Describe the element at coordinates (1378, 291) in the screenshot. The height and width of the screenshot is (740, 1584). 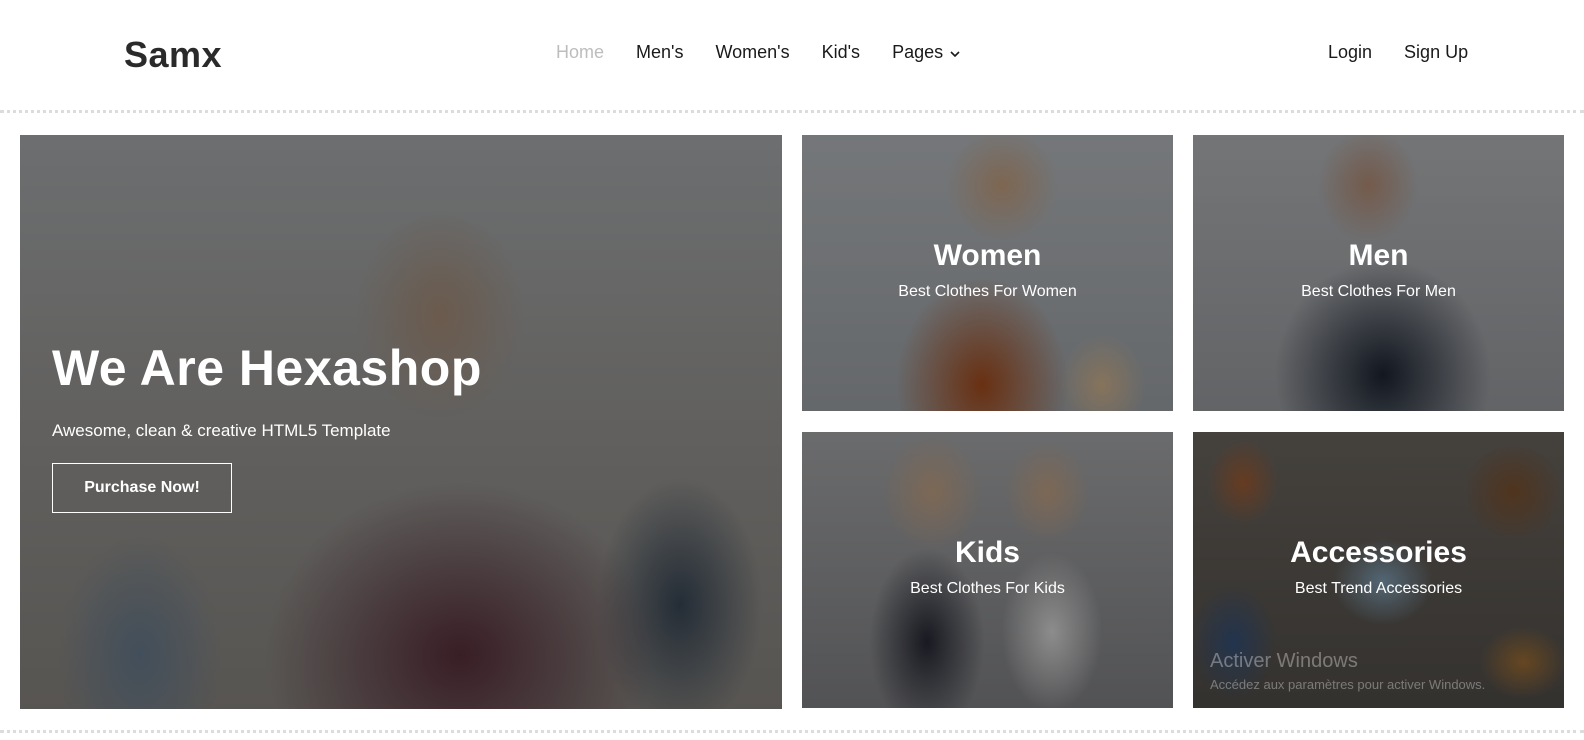
I see `tile-subtitle: Best Clothes For Men` at that location.